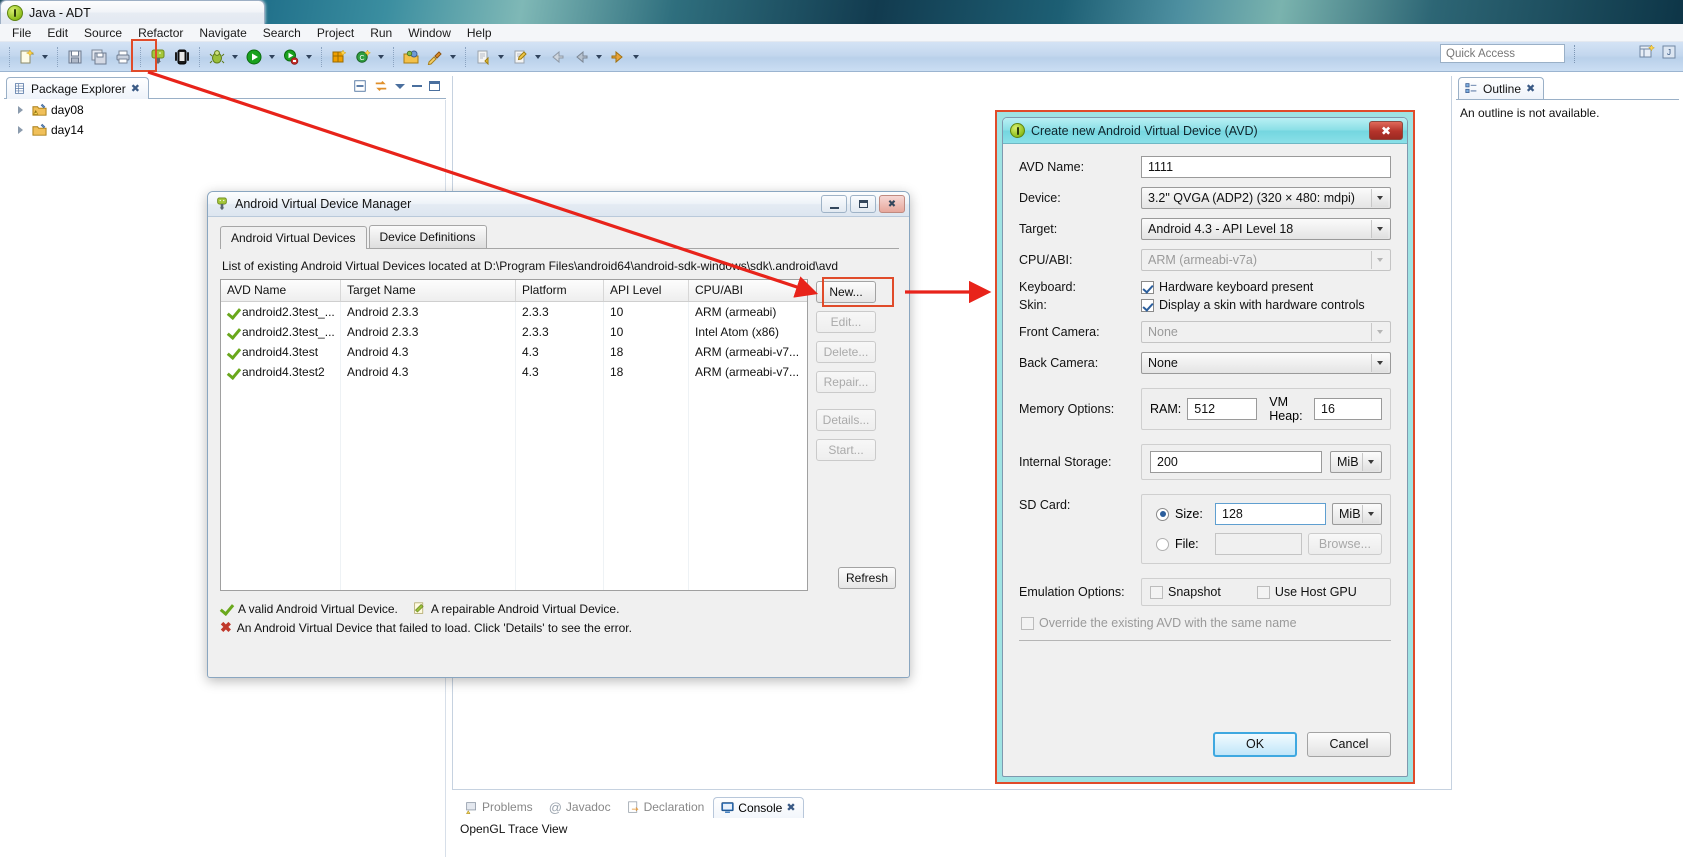 The width and height of the screenshot is (1683, 861). What do you see at coordinates (335, 33) in the screenshot?
I see `menu-item-project: Project` at bounding box center [335, 33].